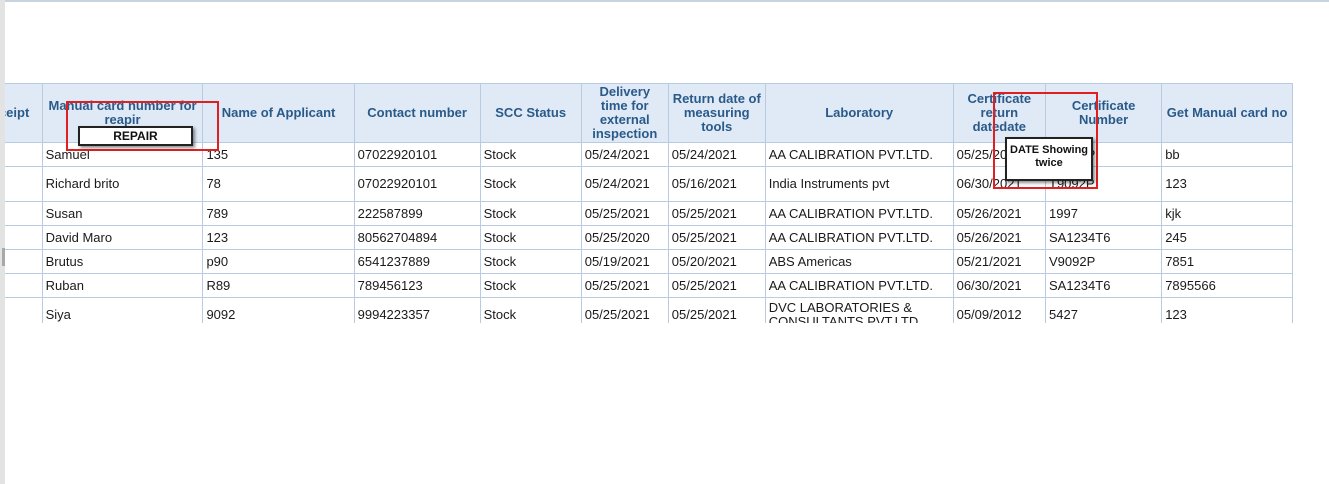  I want to click on cell-laboratory: ABS Americas, so click(859, 261).